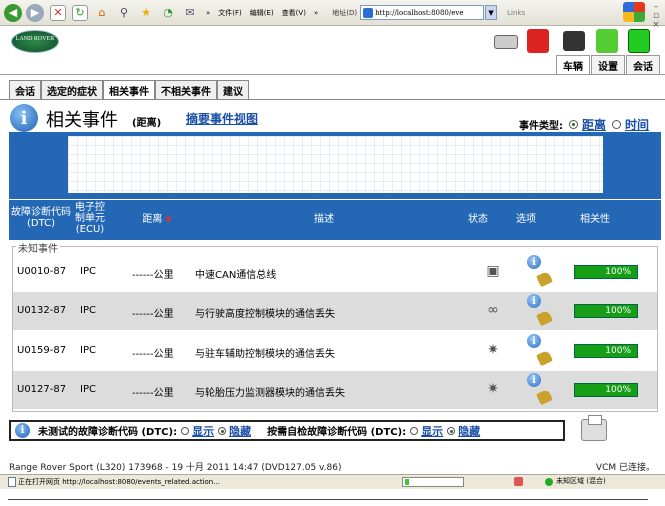  Describe the element at coordinates (80, 12) in the screenshot. I see `refresh-icon: ↻` at that location.